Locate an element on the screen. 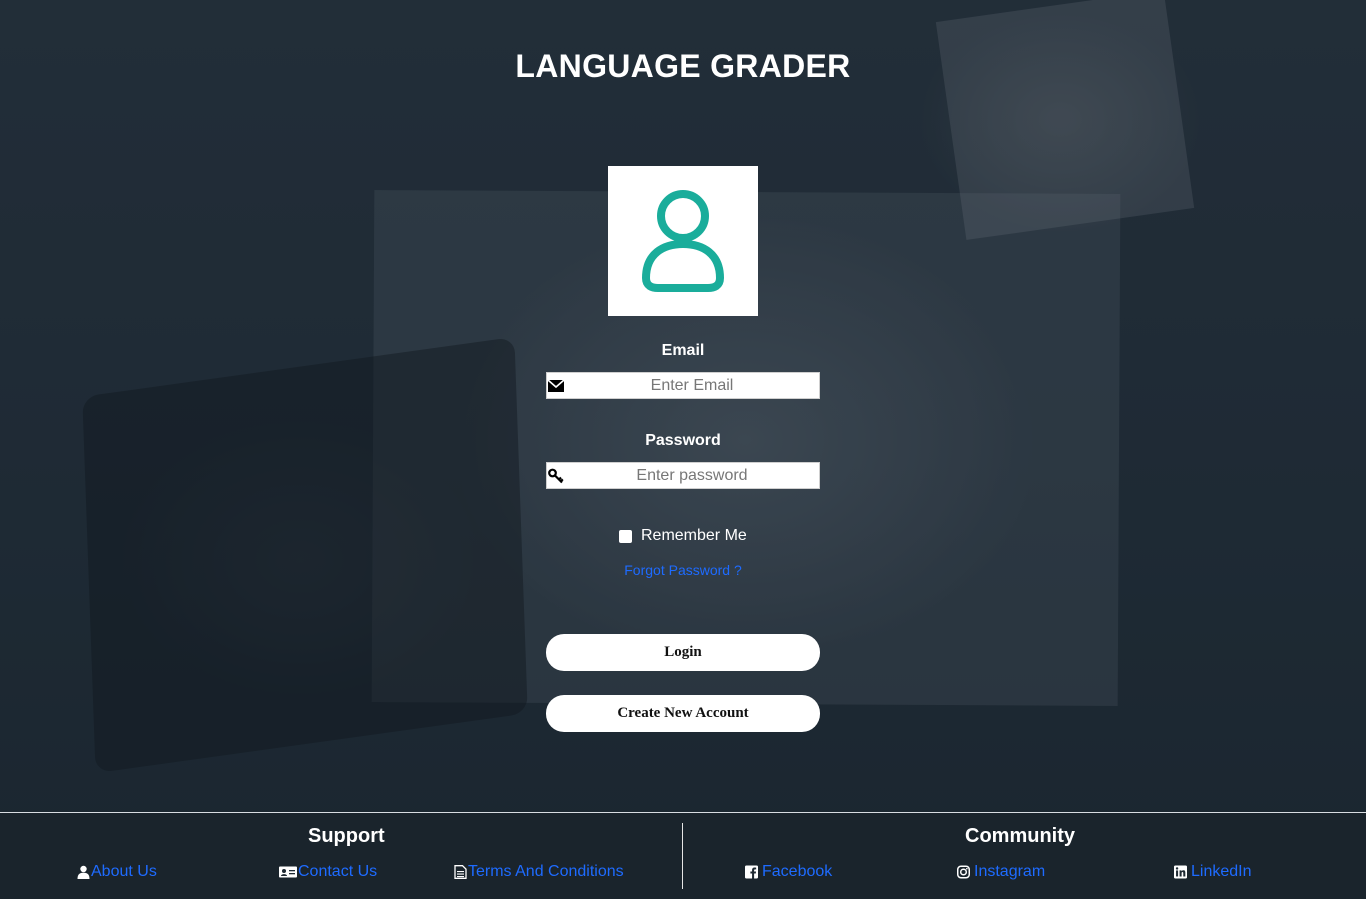 The height and width of the screenshot is (899, 1366). remember-me: Remember Me is located at coordinates (683, 536).